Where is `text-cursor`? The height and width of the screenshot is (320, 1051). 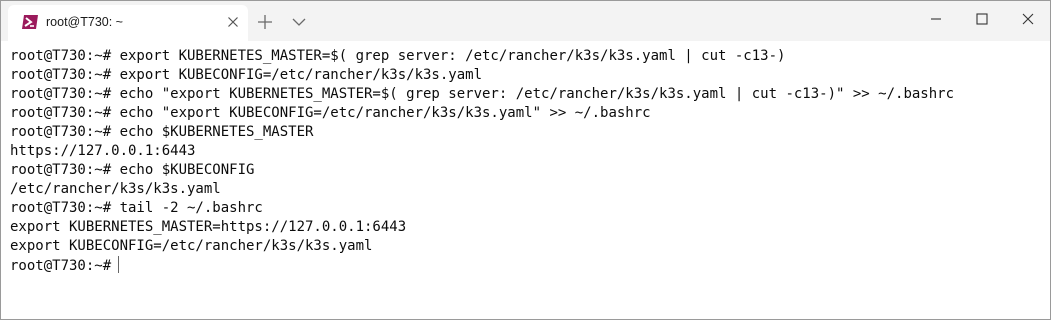
text-cursor is located at coordinates (119, 264).